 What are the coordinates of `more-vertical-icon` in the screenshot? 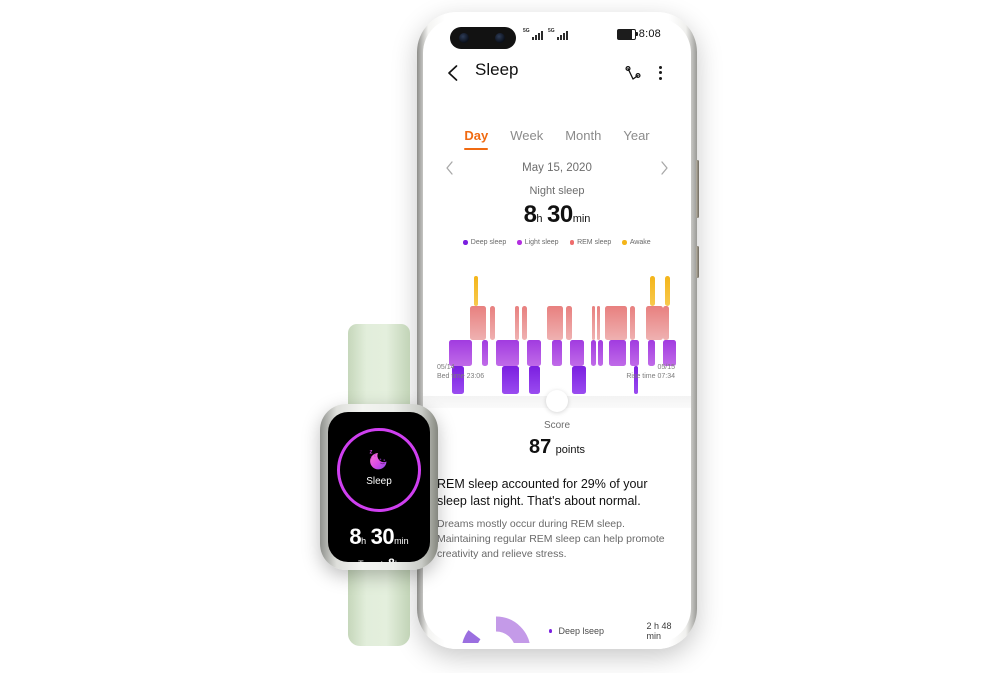 It's located at (660, 73).